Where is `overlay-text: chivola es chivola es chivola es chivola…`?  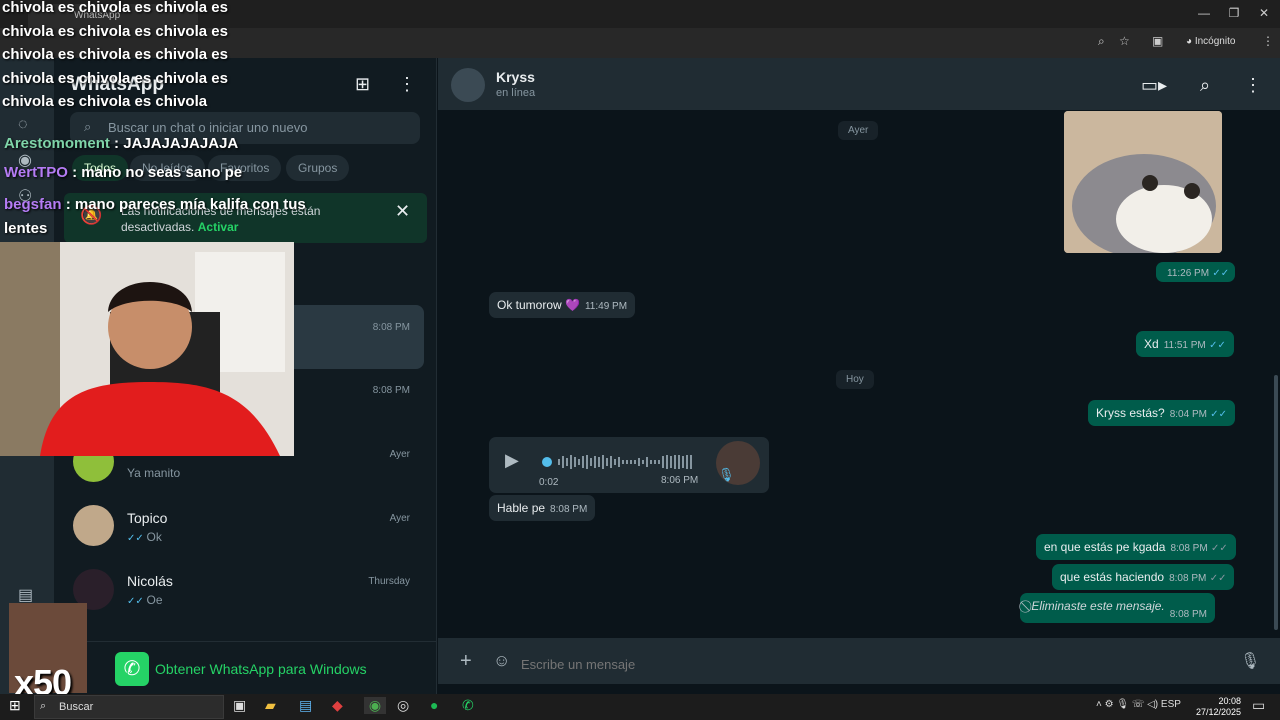
overlay-text: chivola es chivola es chivola es chivola… is located at coordinates (152, 57).